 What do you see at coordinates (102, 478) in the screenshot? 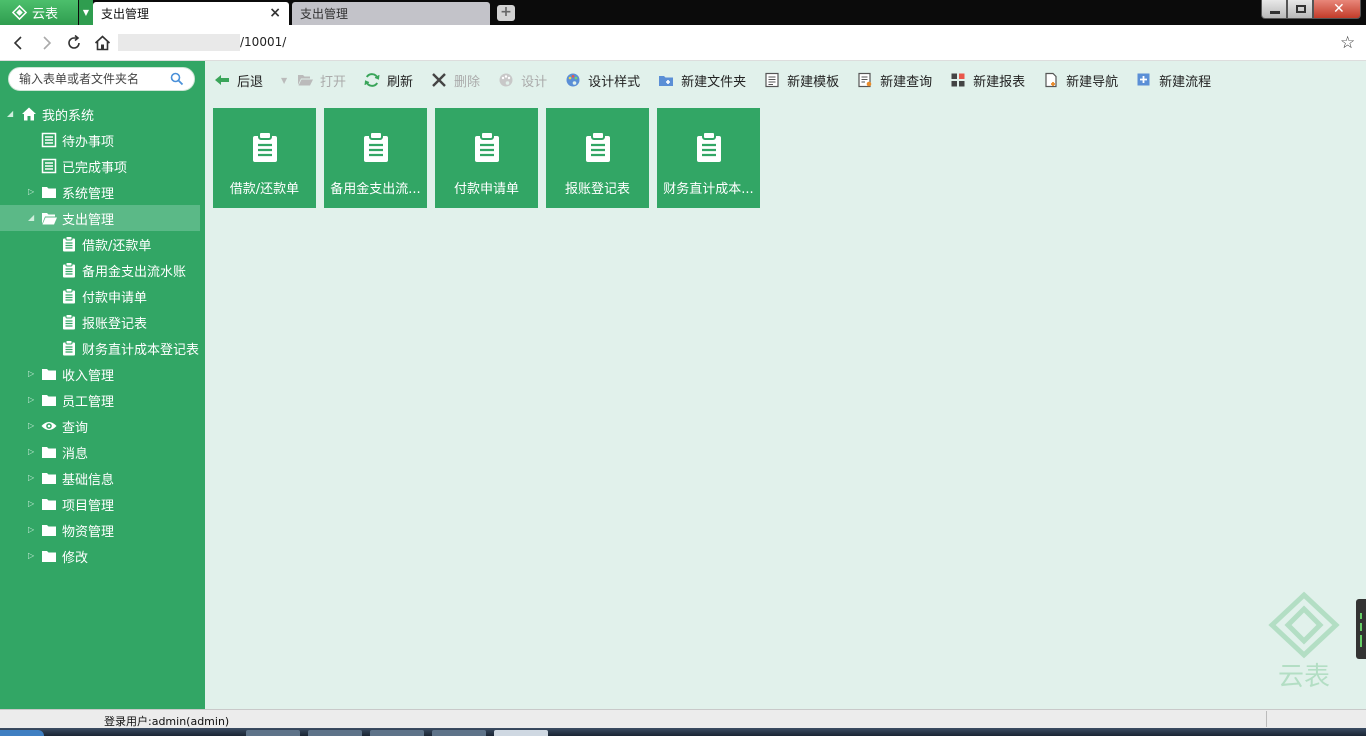
I see `sidebar-item-basic-info: ▷ 基础信息` at bounding box center [102, 478].